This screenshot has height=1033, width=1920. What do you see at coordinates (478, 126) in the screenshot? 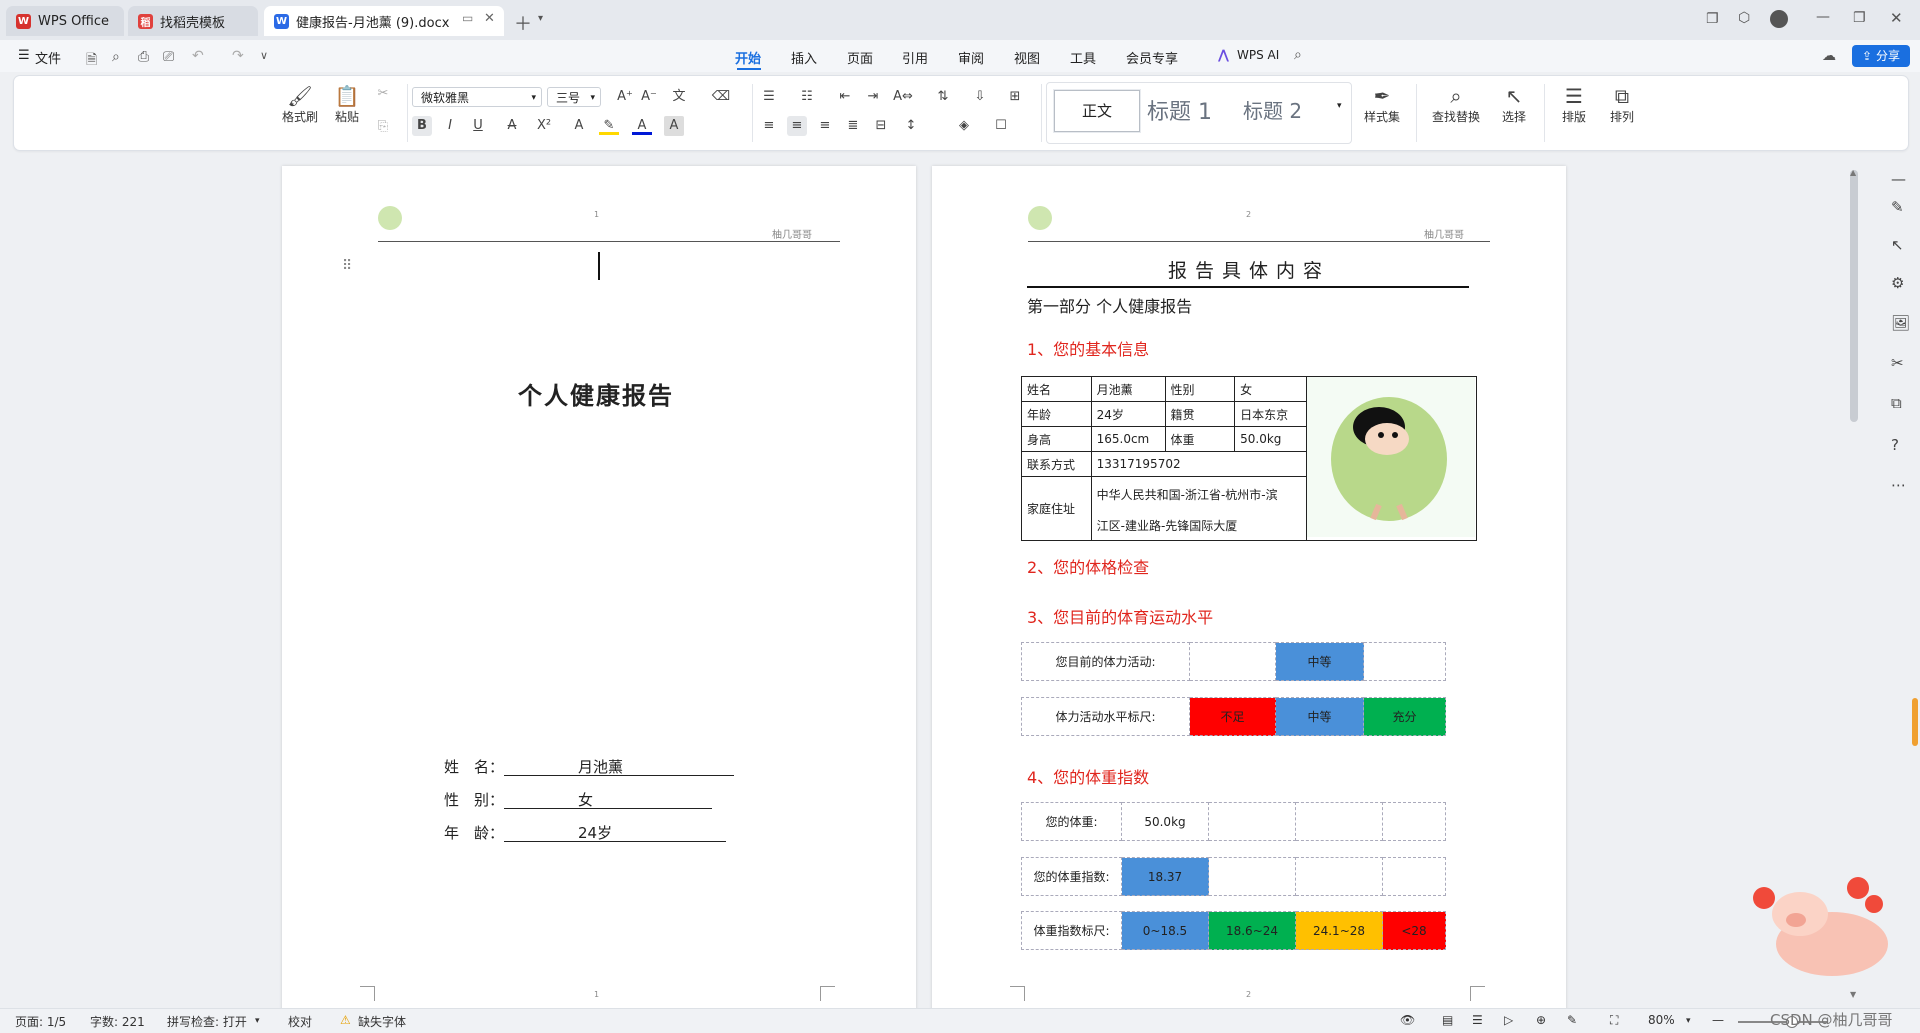
I see `underline-button: U` at bounding box center [478, 126].